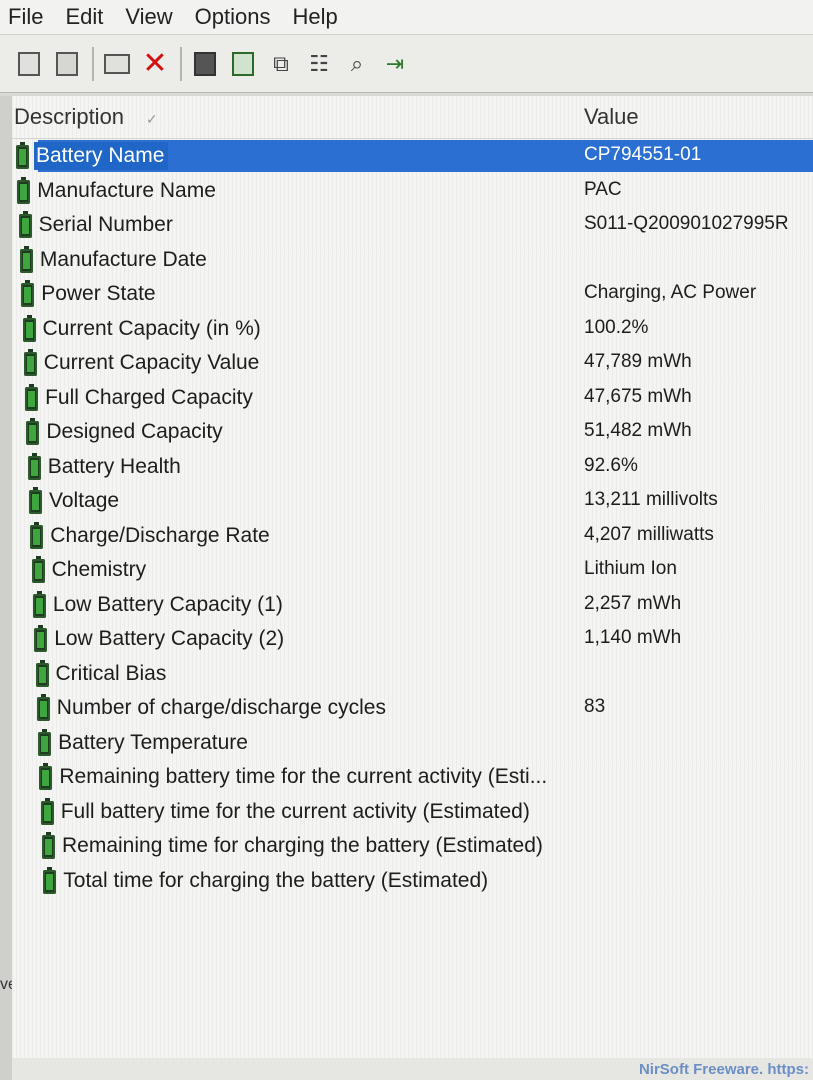  What do you see at coordinates (221, 707) in the screenshot?
I see `row-description: Number of charge/discharge cycles` at bounding box center [221, 707].